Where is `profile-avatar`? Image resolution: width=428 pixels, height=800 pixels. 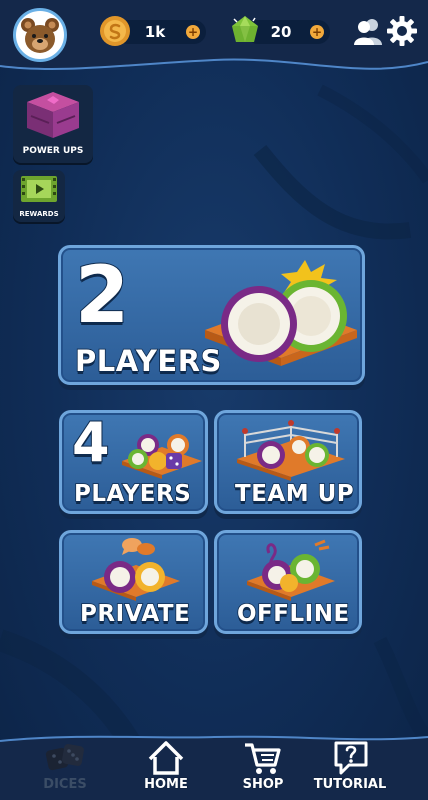
profile-avatar is located at coordinates (40, 35).